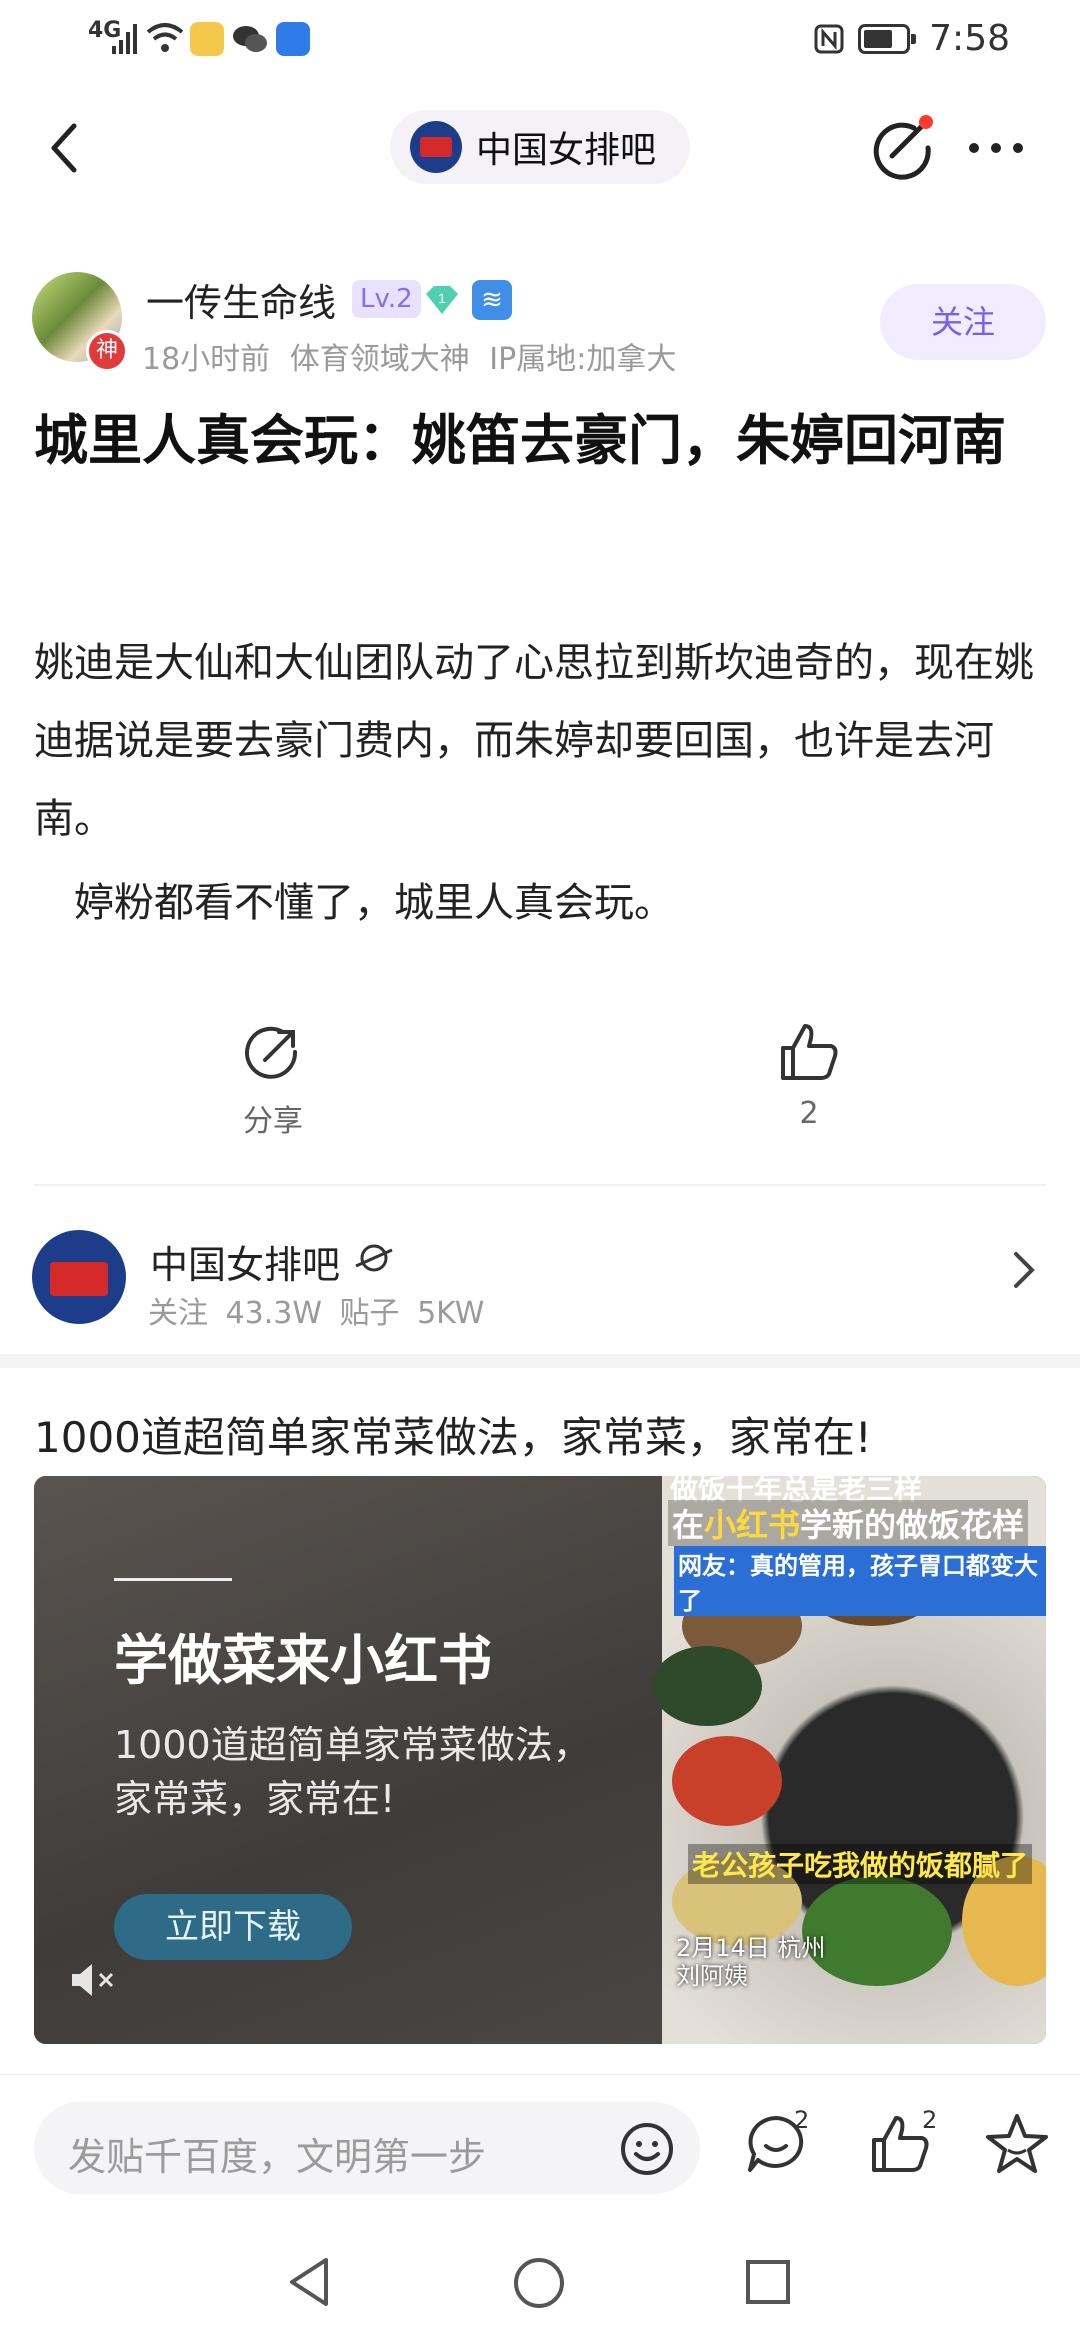 The height and width of the screenshot is (2340, 1080). I want to click on bottom-like-button: 2, so click(913, 2149).